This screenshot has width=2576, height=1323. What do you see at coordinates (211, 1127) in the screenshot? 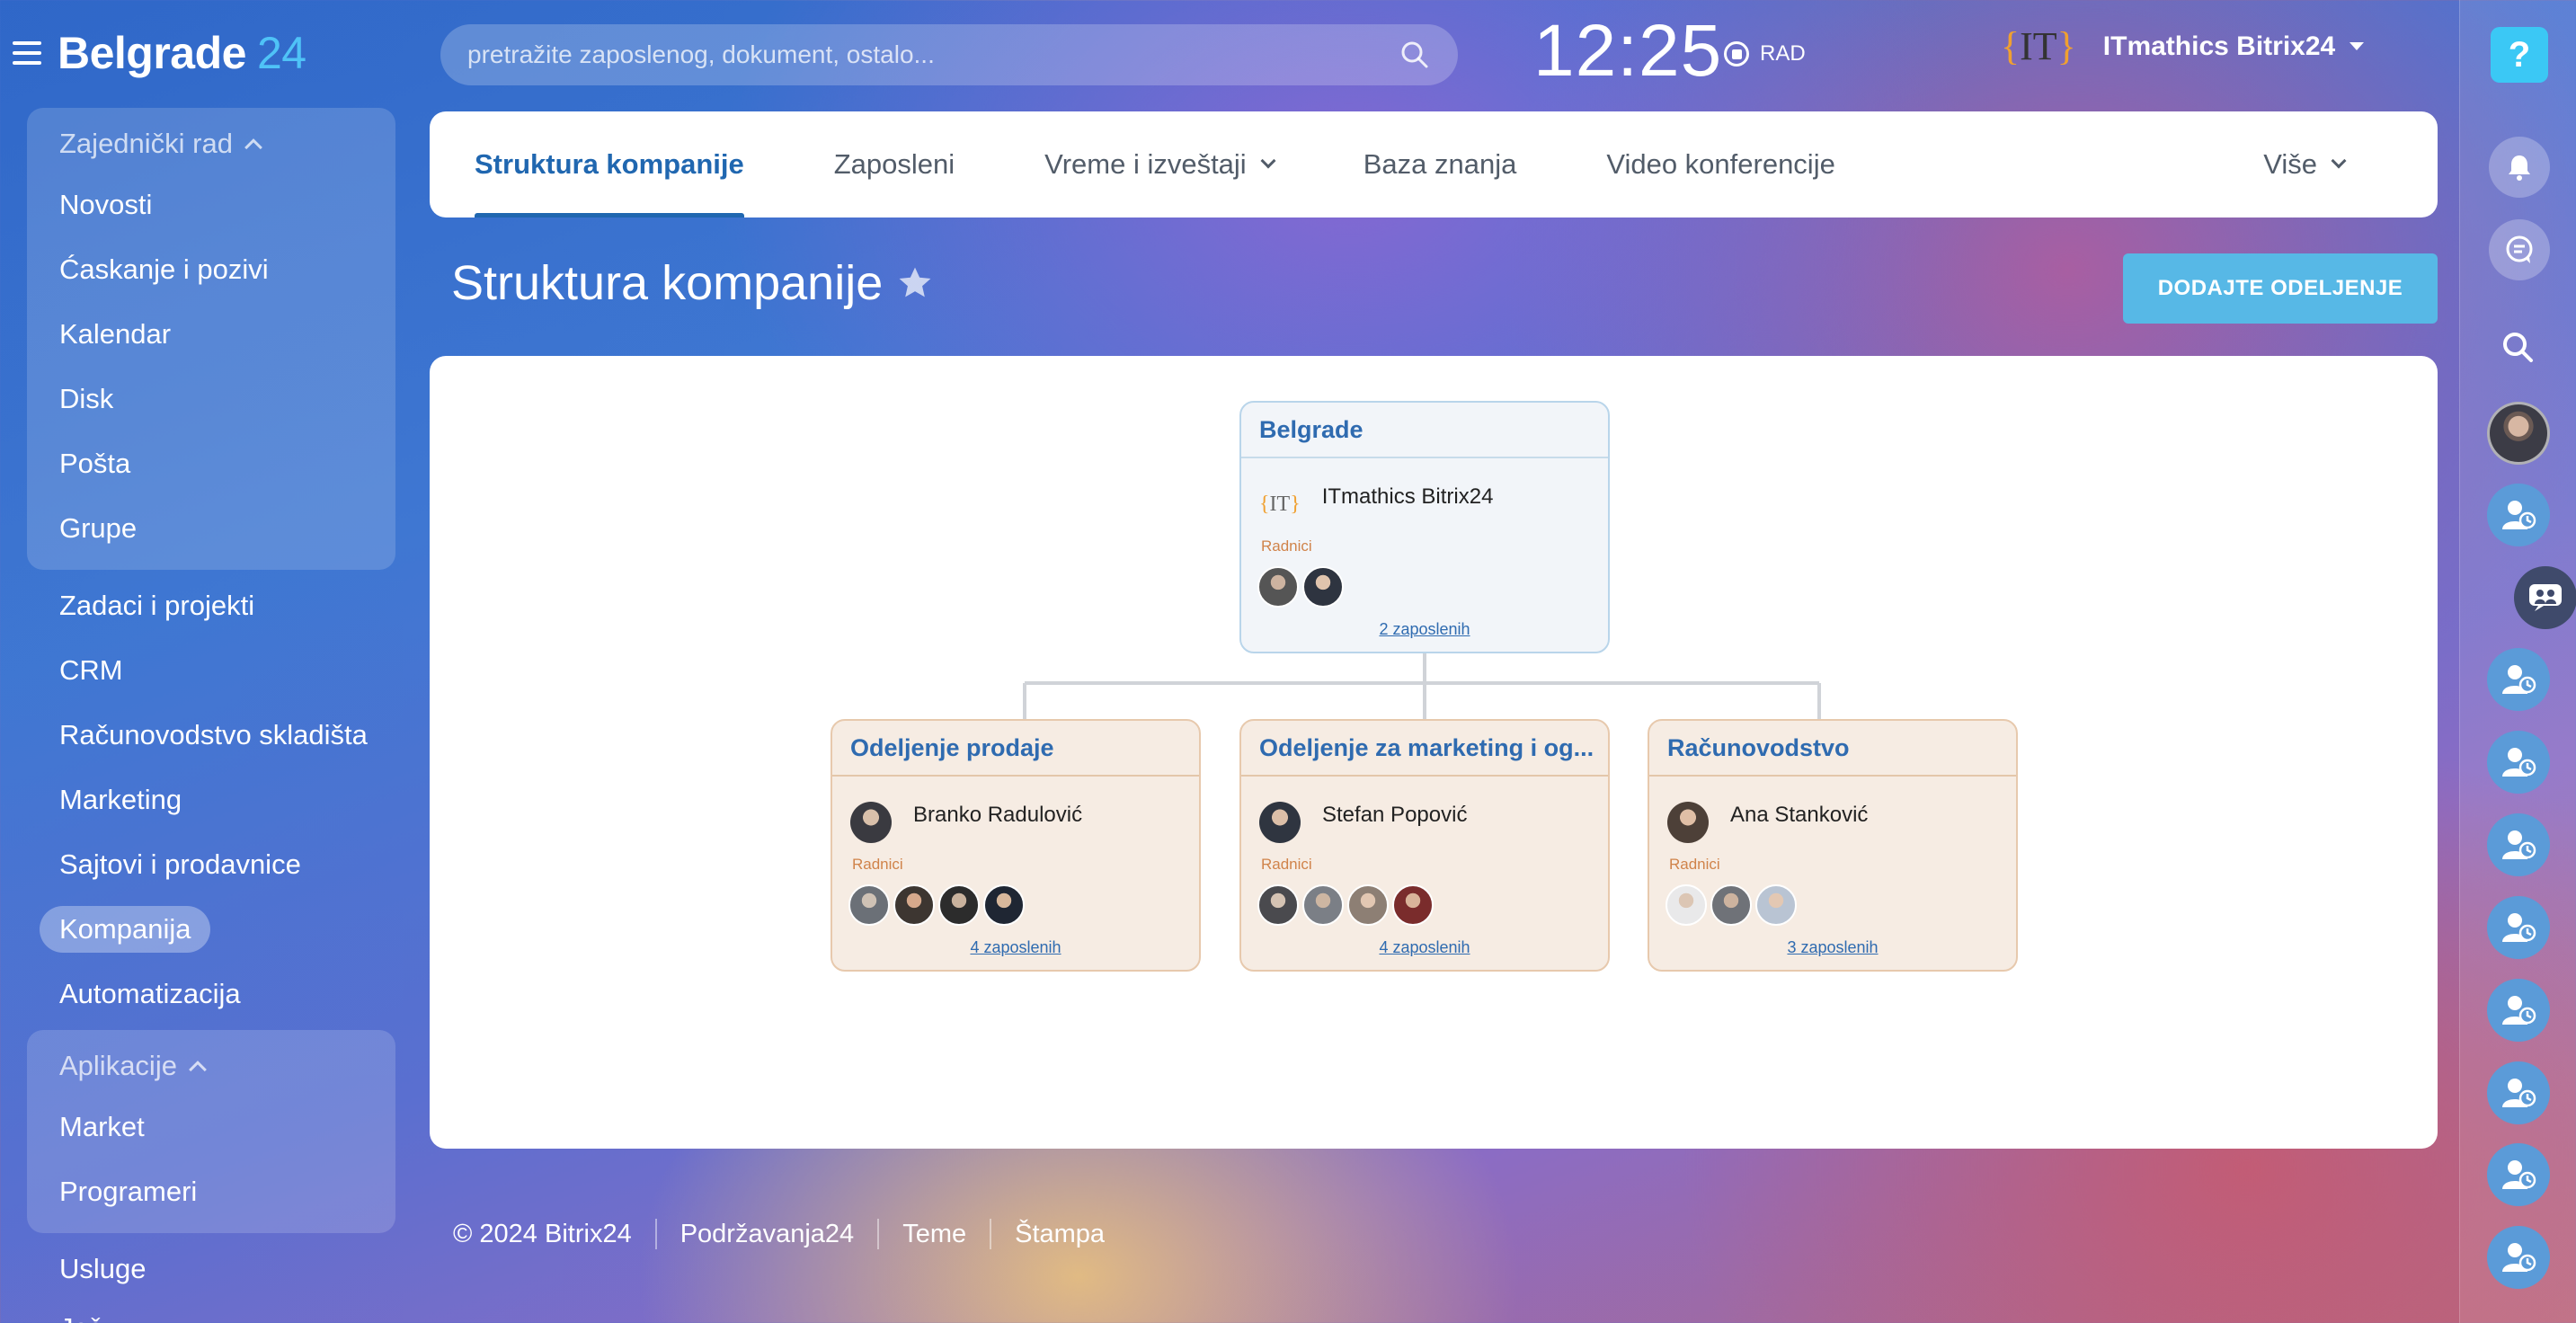
I see `sidebar-item-market: Market` at bounding box center [211, 1127].